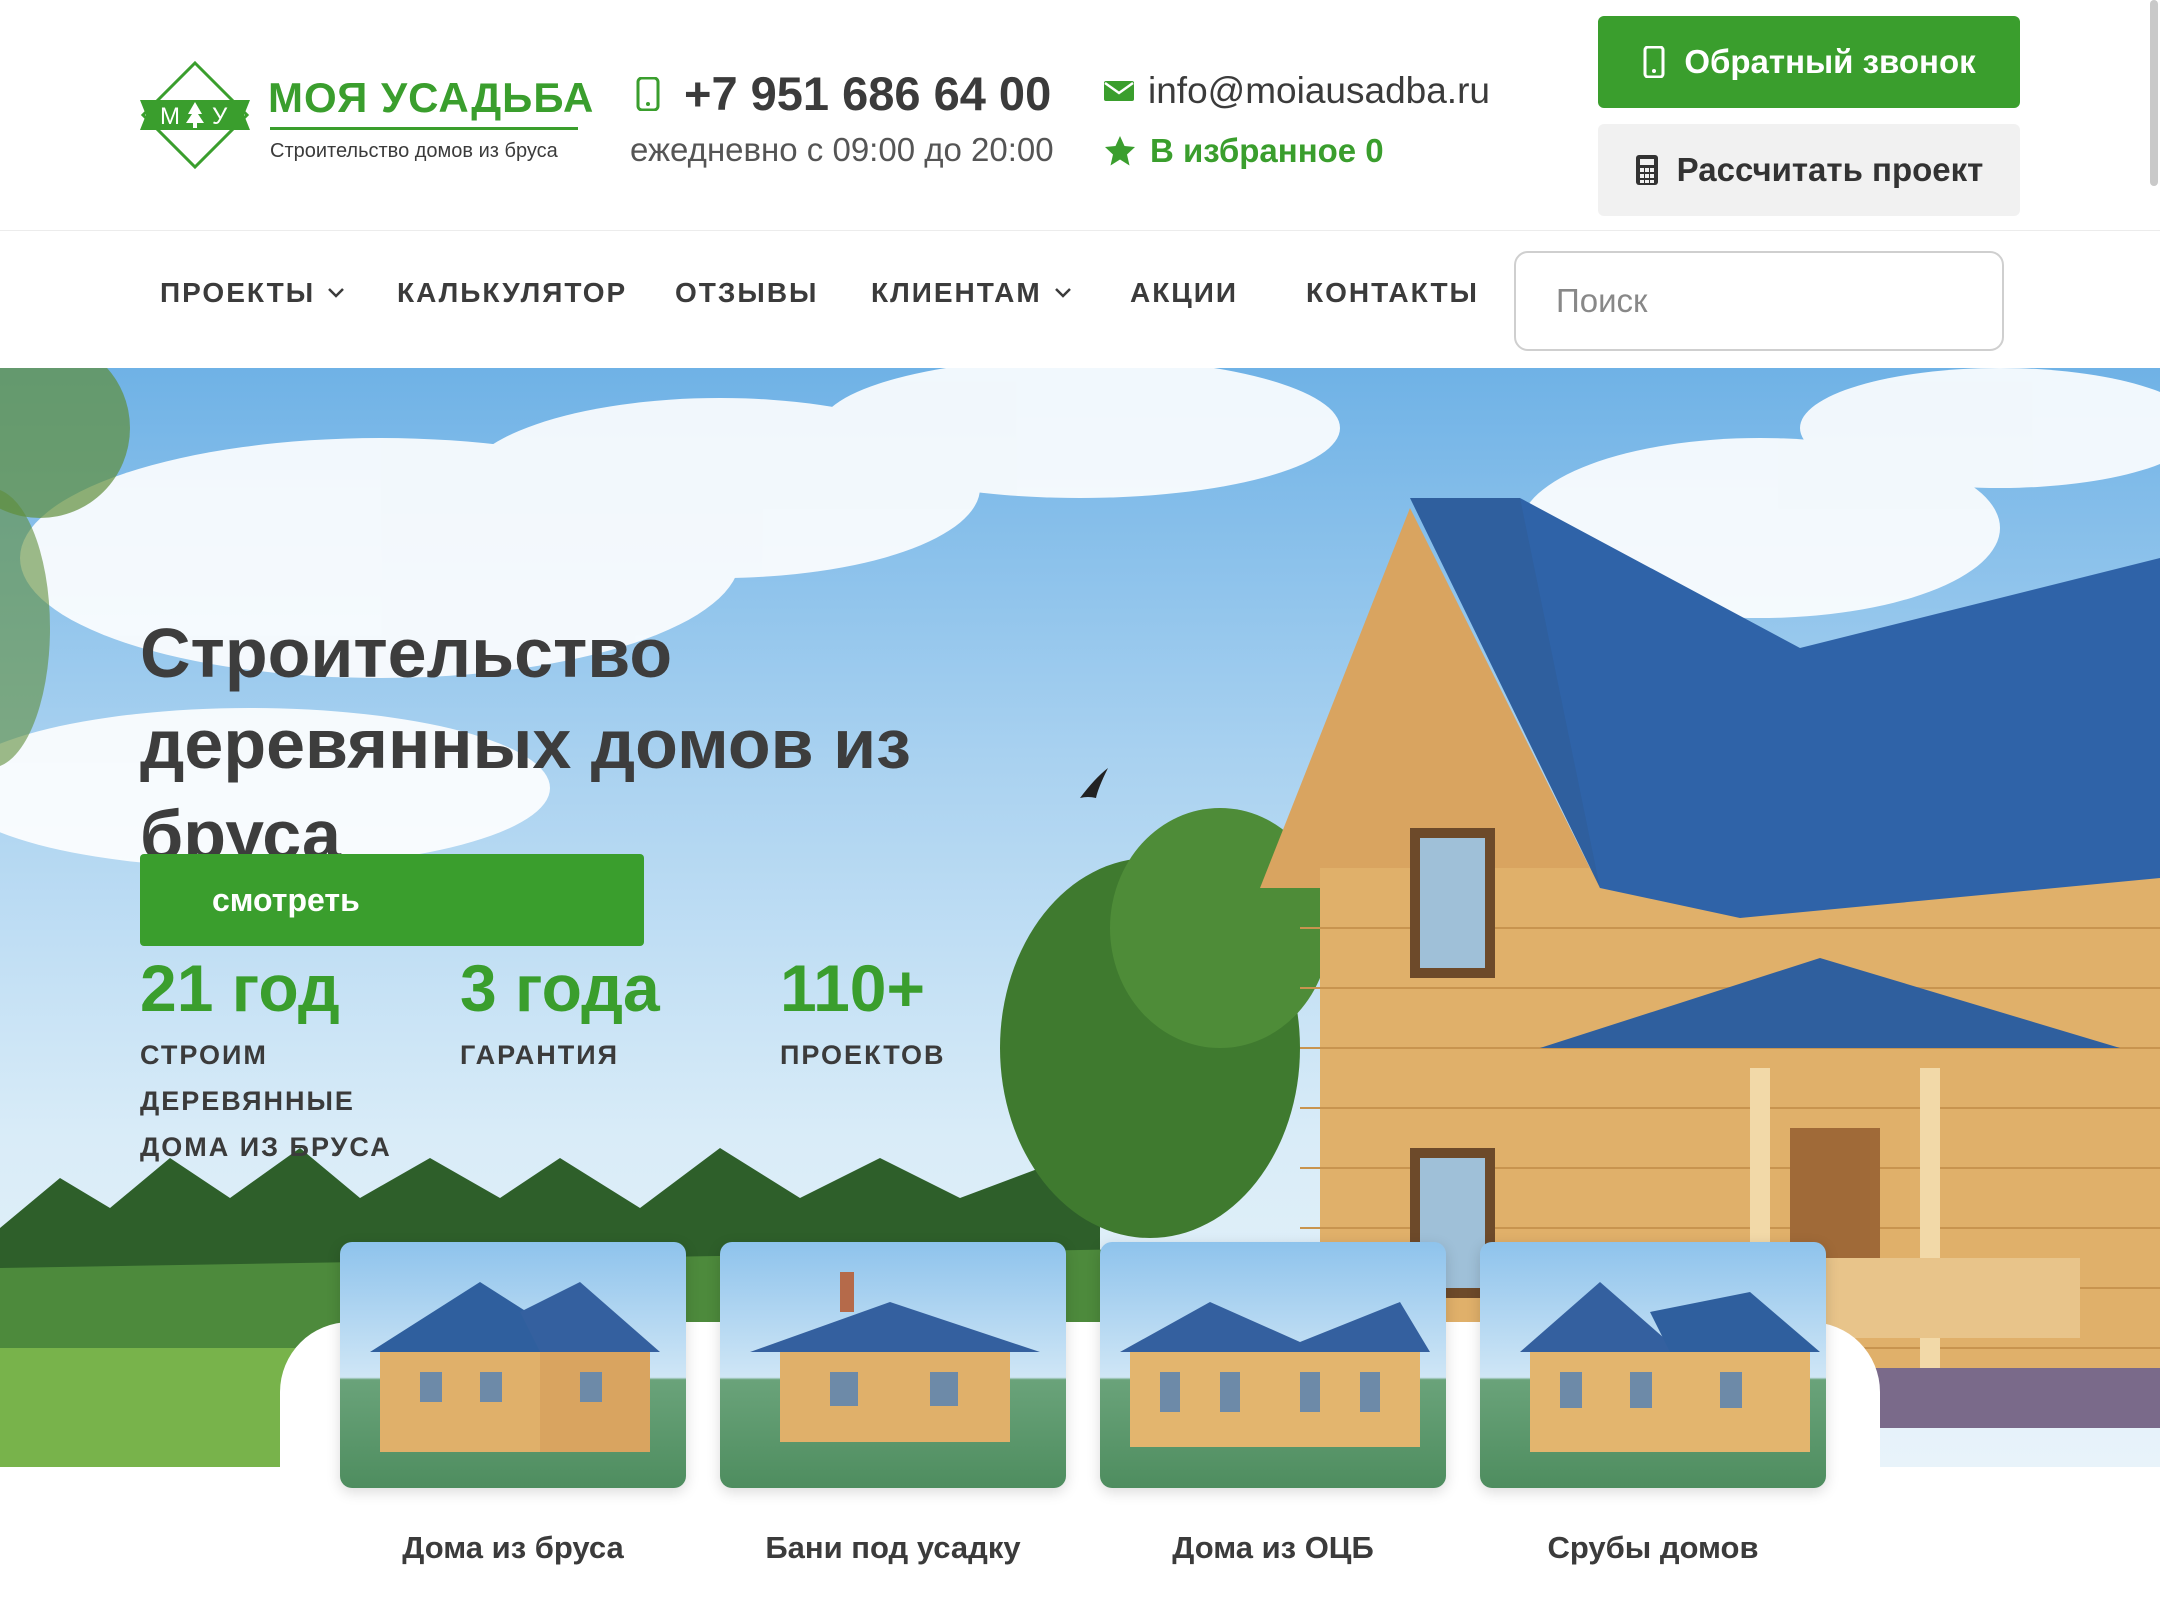 The image size is (2160, 1620). Describe the element at coordinates (1273, 1547) in the screenshot. I see `category-label: Дома из ОЦБ` at that location.